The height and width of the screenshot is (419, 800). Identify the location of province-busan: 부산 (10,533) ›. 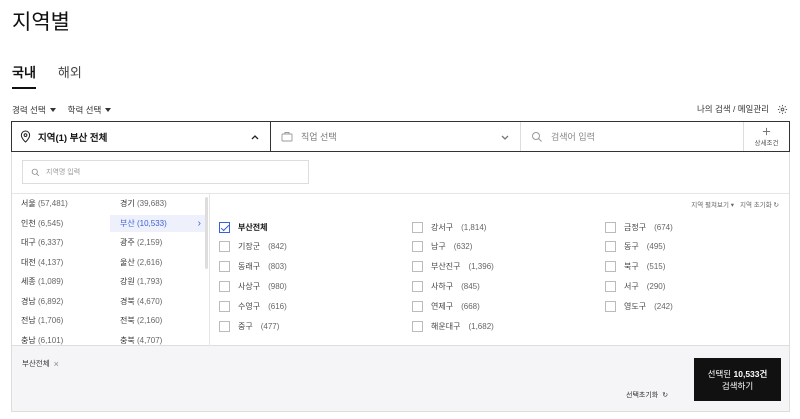
(157, 223).